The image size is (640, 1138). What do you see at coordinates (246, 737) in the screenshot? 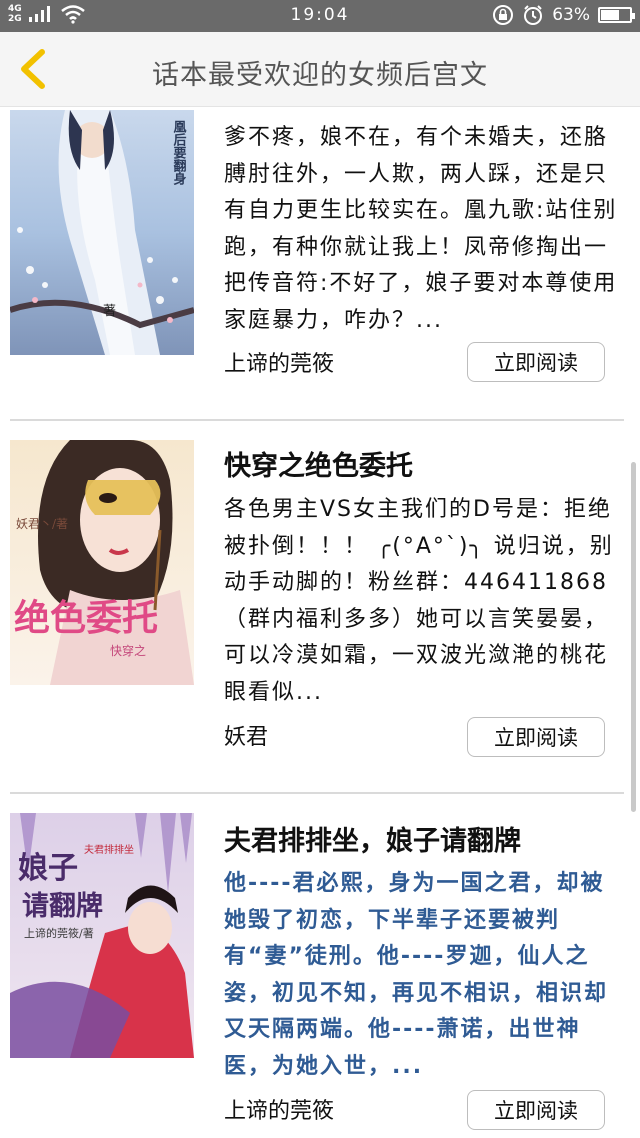
I see `book-author: 妖君` at bounding box center [246, 737].